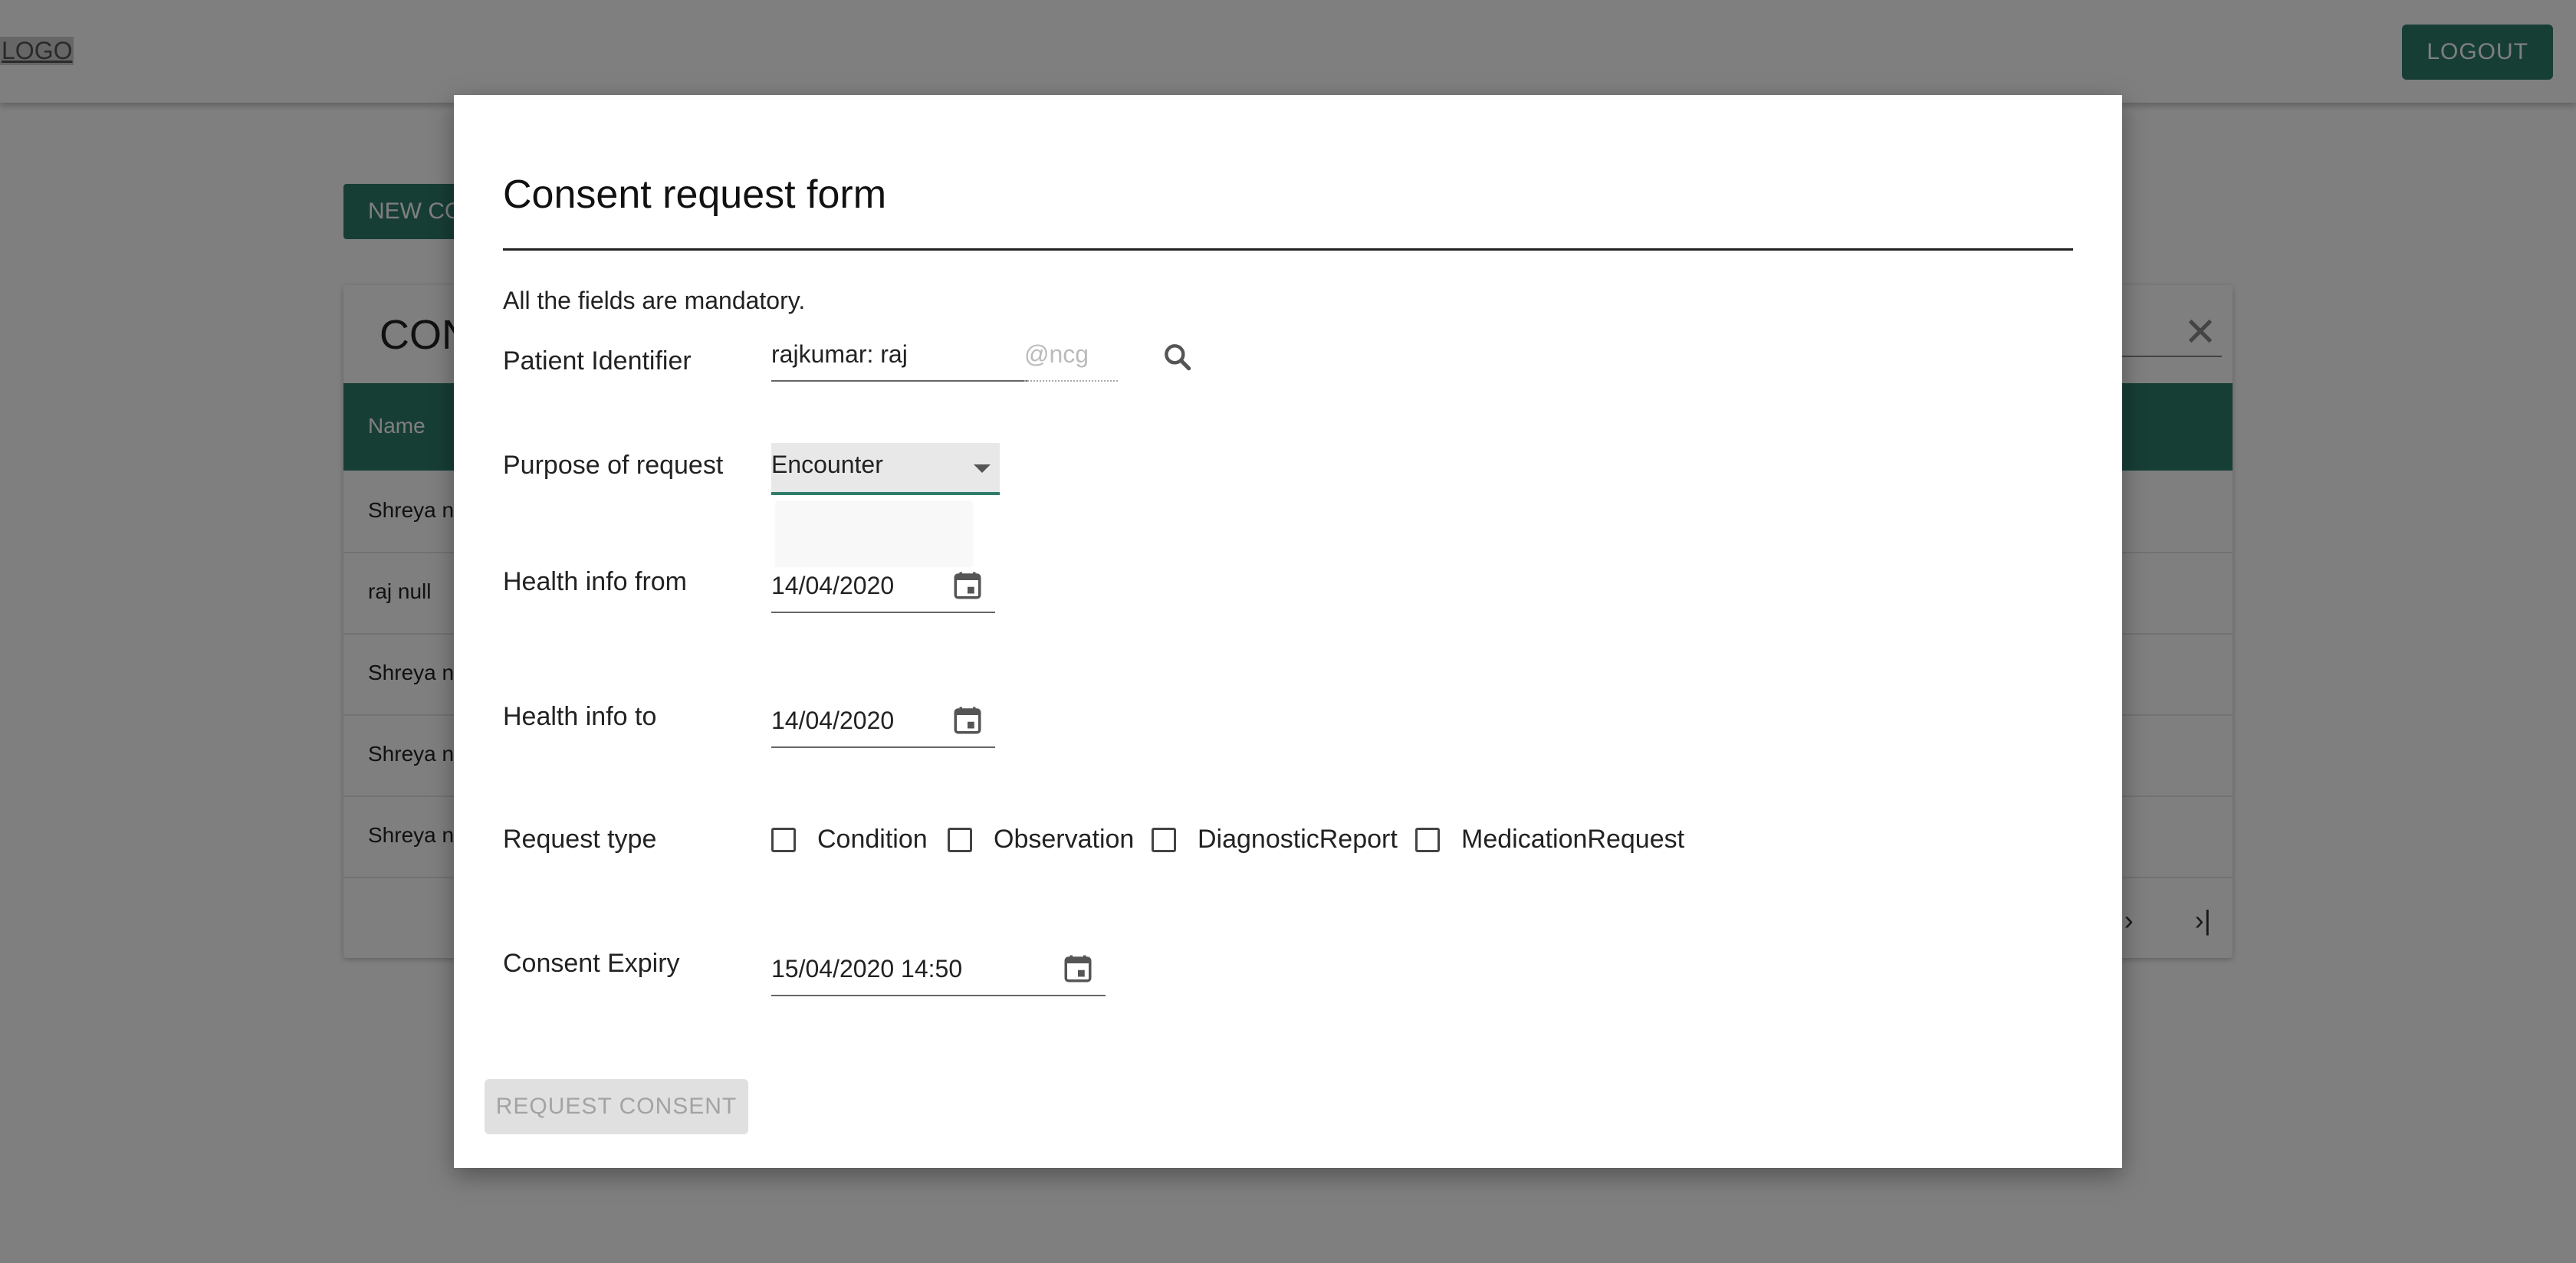 The width and height of the screenshot is (2576, 1263). Describe the element at coordinates (832, 721) in the screenshot. I see `health-to-input: 14/04/2020` at that location.